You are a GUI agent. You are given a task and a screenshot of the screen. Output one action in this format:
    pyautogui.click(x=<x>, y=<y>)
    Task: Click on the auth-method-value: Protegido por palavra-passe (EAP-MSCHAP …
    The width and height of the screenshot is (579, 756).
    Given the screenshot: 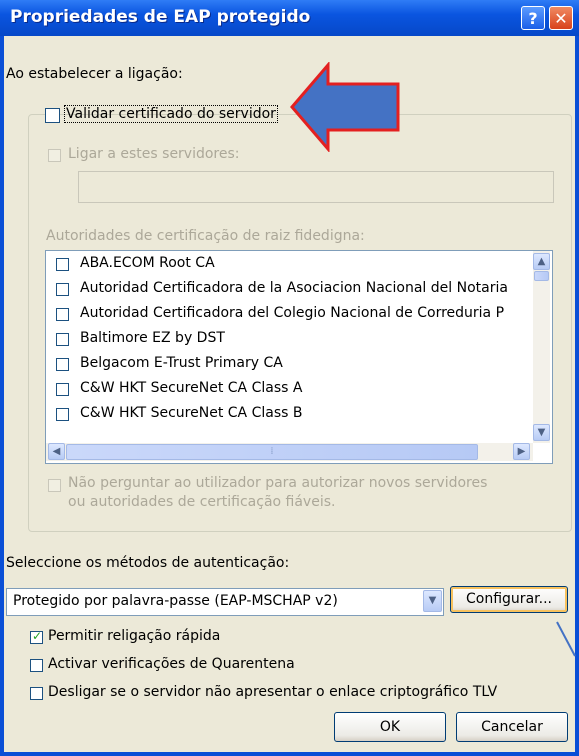 What is the action you would take?
    pyautogui.click(x=175, y=601)
    